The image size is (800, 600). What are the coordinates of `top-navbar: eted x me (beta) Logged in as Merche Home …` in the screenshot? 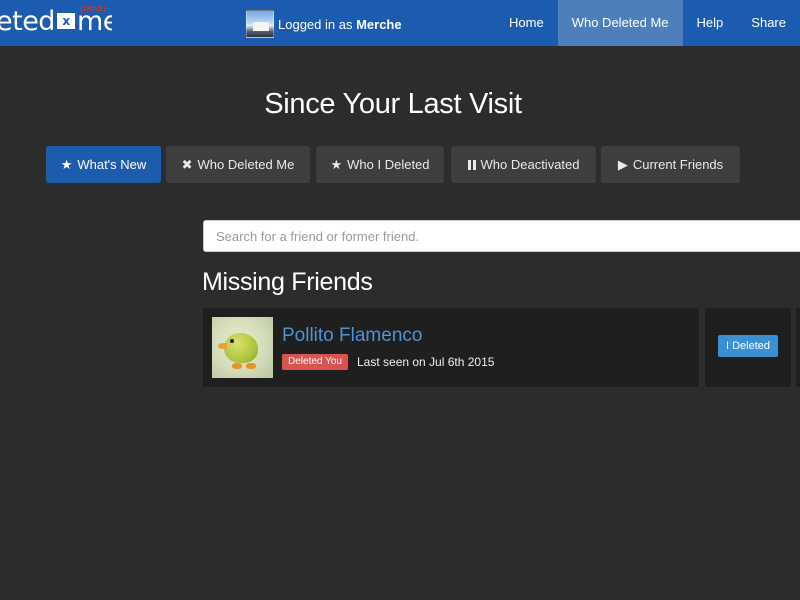 It's located at (400, 23).